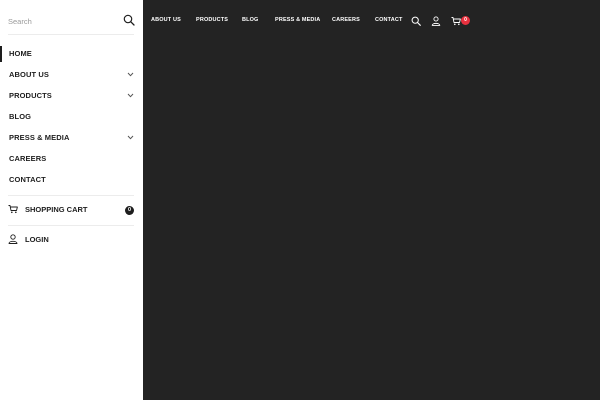 The height and width of the screenshot is (400, 600). I want to click on sidebar-item-label: PRESS & MEDIA, so click(39, 137).